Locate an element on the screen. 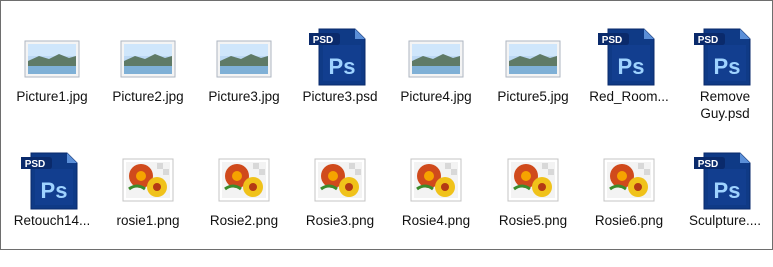 The width and height of the screenshot is (773, 267). file-item: Picture3.jpg is located at coordinates (244, 84).